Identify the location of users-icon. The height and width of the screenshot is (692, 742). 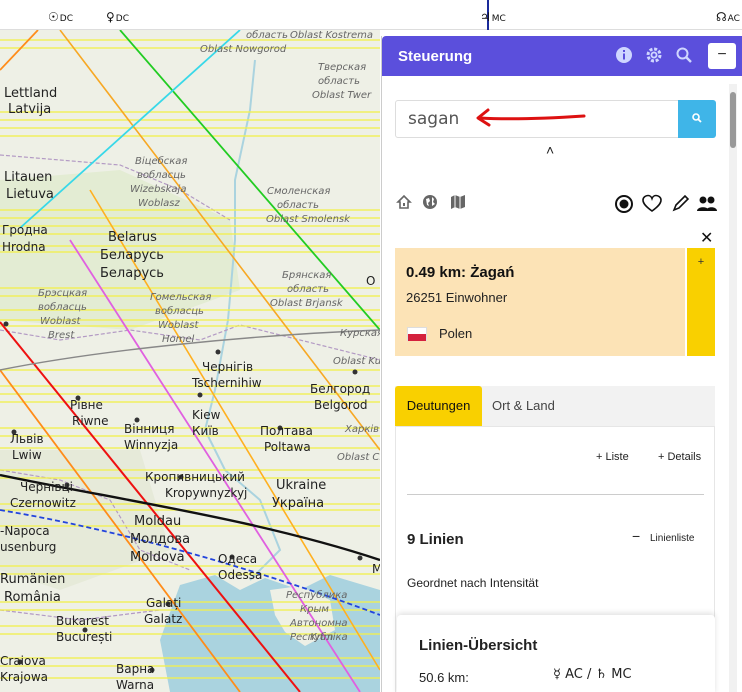
(707, 206).